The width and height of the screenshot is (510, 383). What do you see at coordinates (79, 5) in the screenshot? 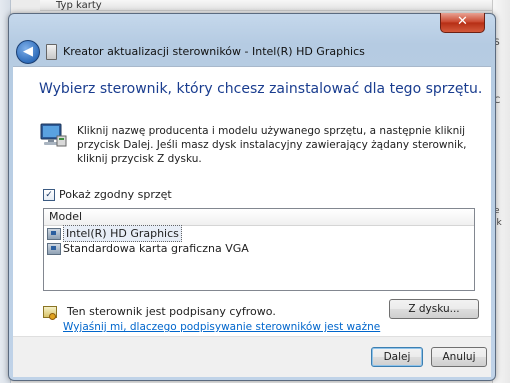
I see `background-window-title: Typ karty` at bounding box center [79, 5].